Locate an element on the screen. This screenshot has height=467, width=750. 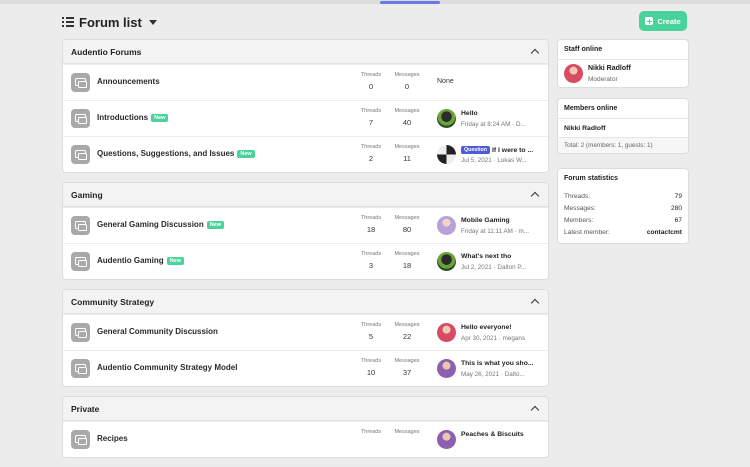
forum-title: Announcements is located at coordinates (128, 81).